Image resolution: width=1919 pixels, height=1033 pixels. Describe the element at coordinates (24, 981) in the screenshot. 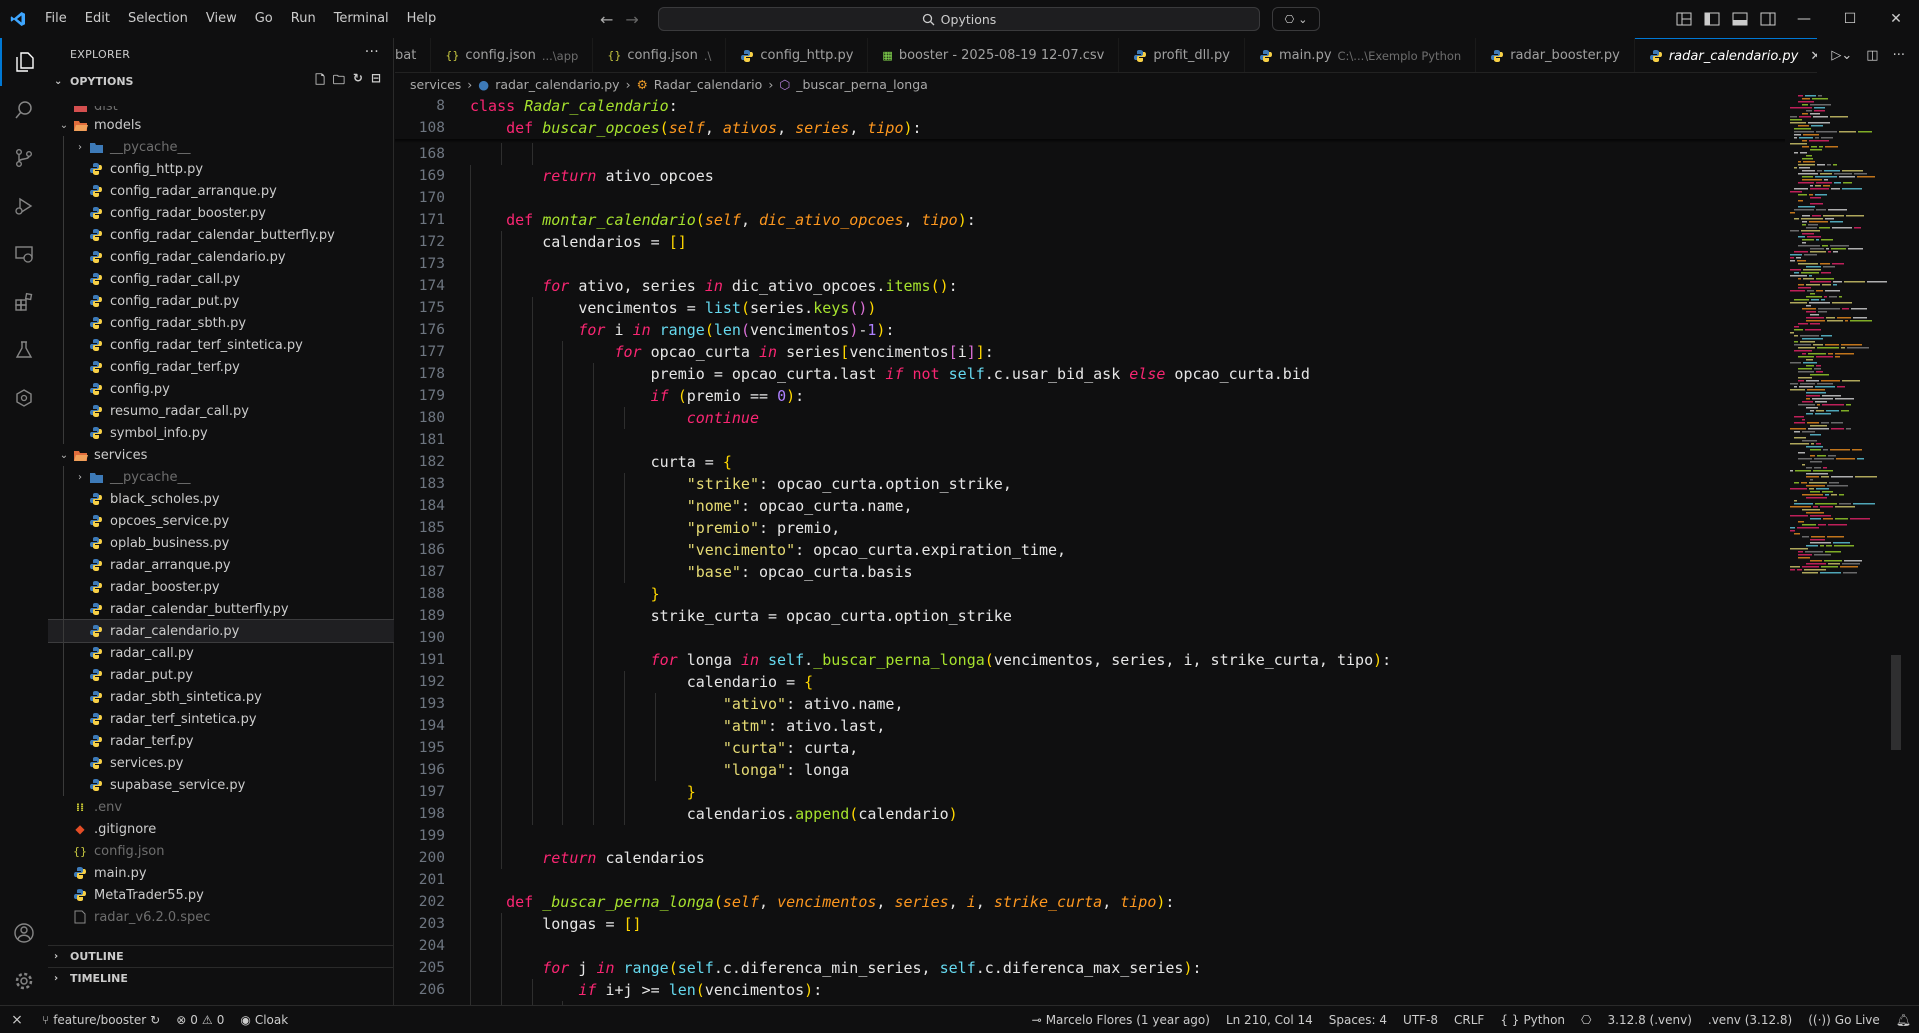

I see `manage-activity` at that location.